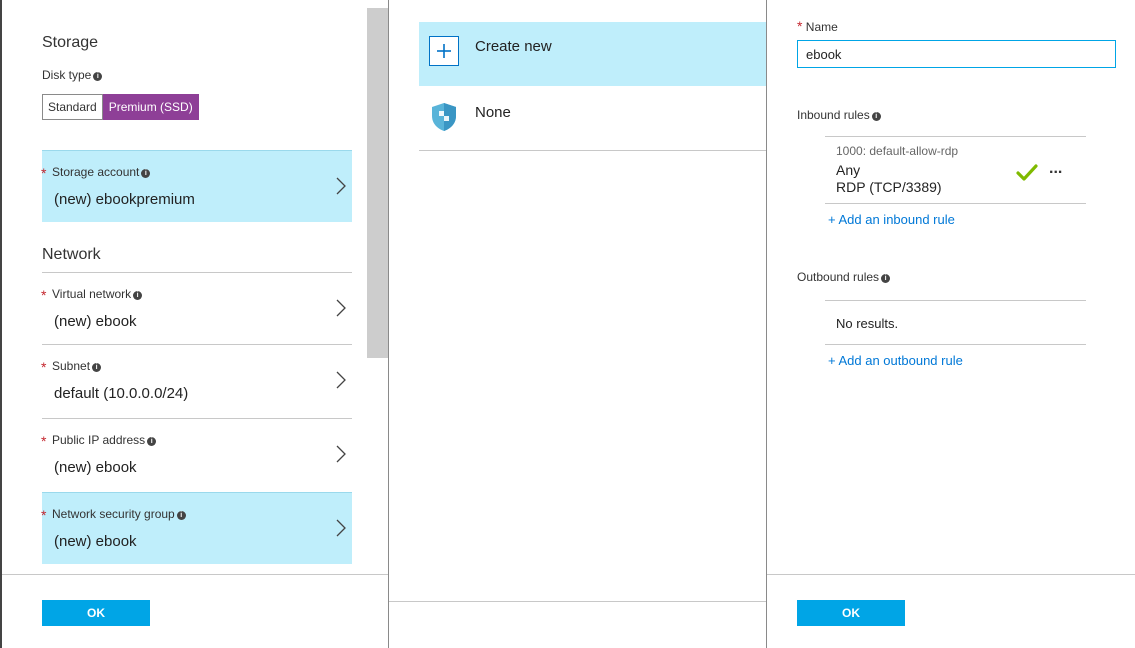  Describe the element at coordinates (96, 613) in the screenshot. I see `settings-ok-button: OK` at that location.